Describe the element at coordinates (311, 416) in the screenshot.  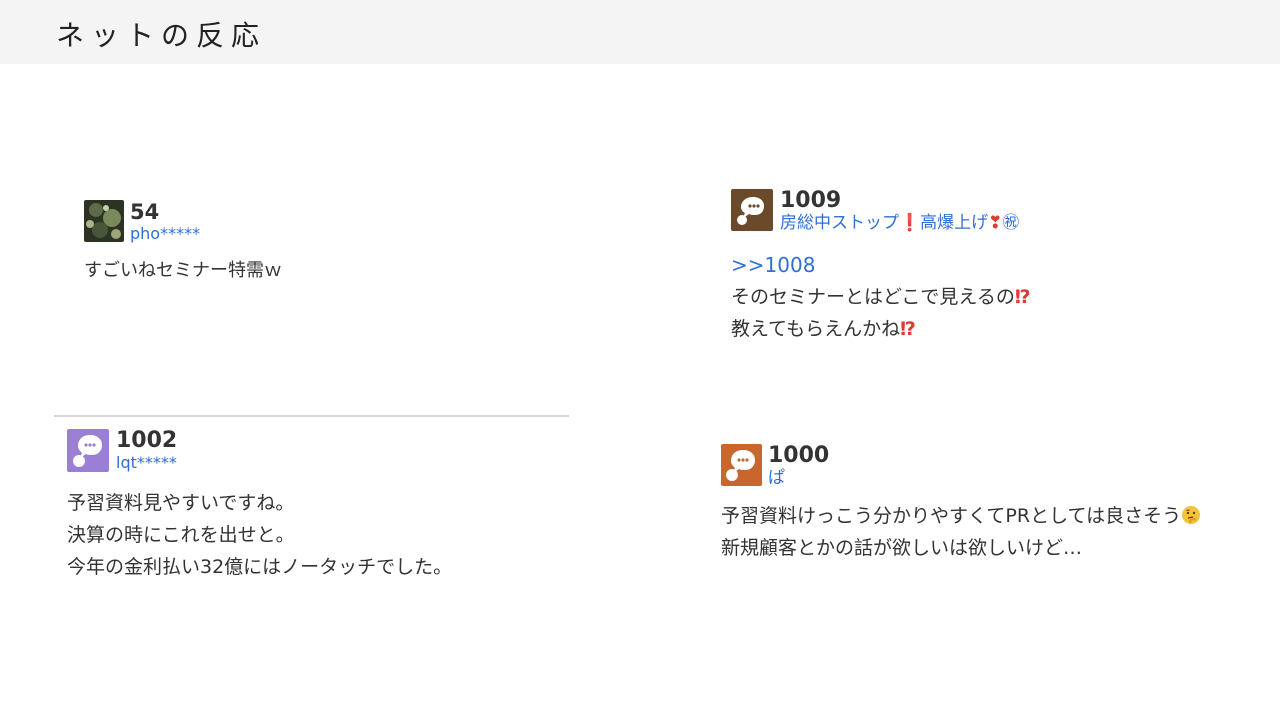
I see `divider` at that location.